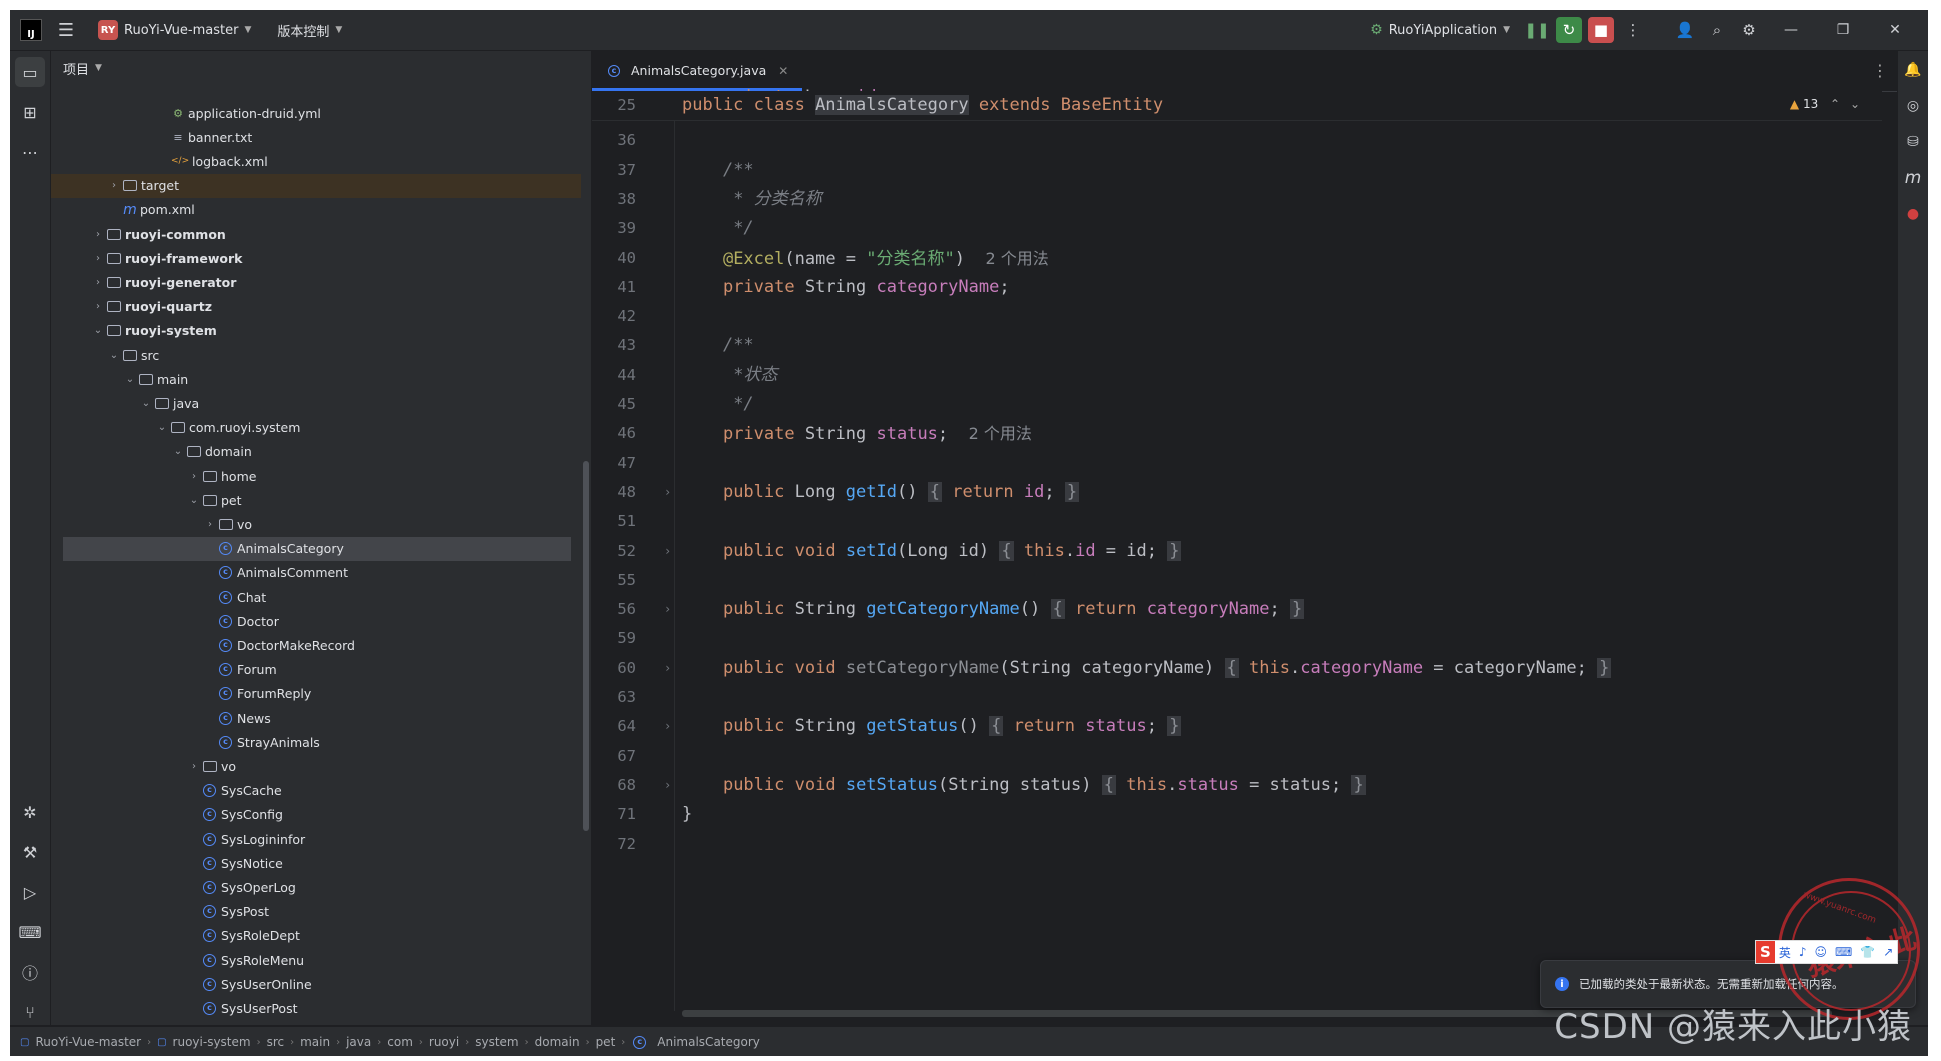 This screenshot has width=1941, height=1061. What do you see at coordinates (1245, 638) in the screenshot?
I see `code-line: 59` at bounding box center [1245, 638].